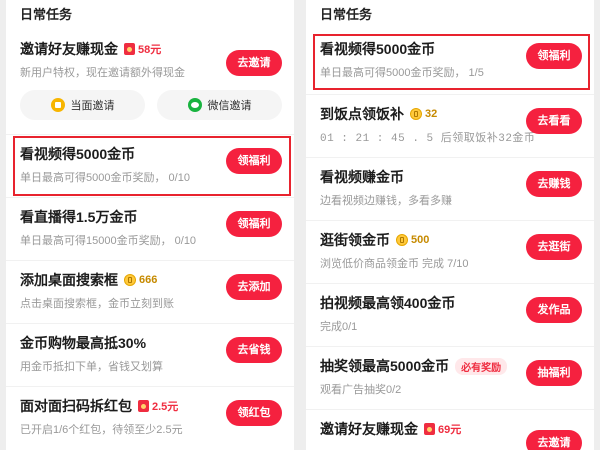 The width and height of the screenshot is (600, 450). What do you see at coordinates (339, 327) in the screenshot?
I see `task-desc: 完成0/1` at bounding box center [339, 327].